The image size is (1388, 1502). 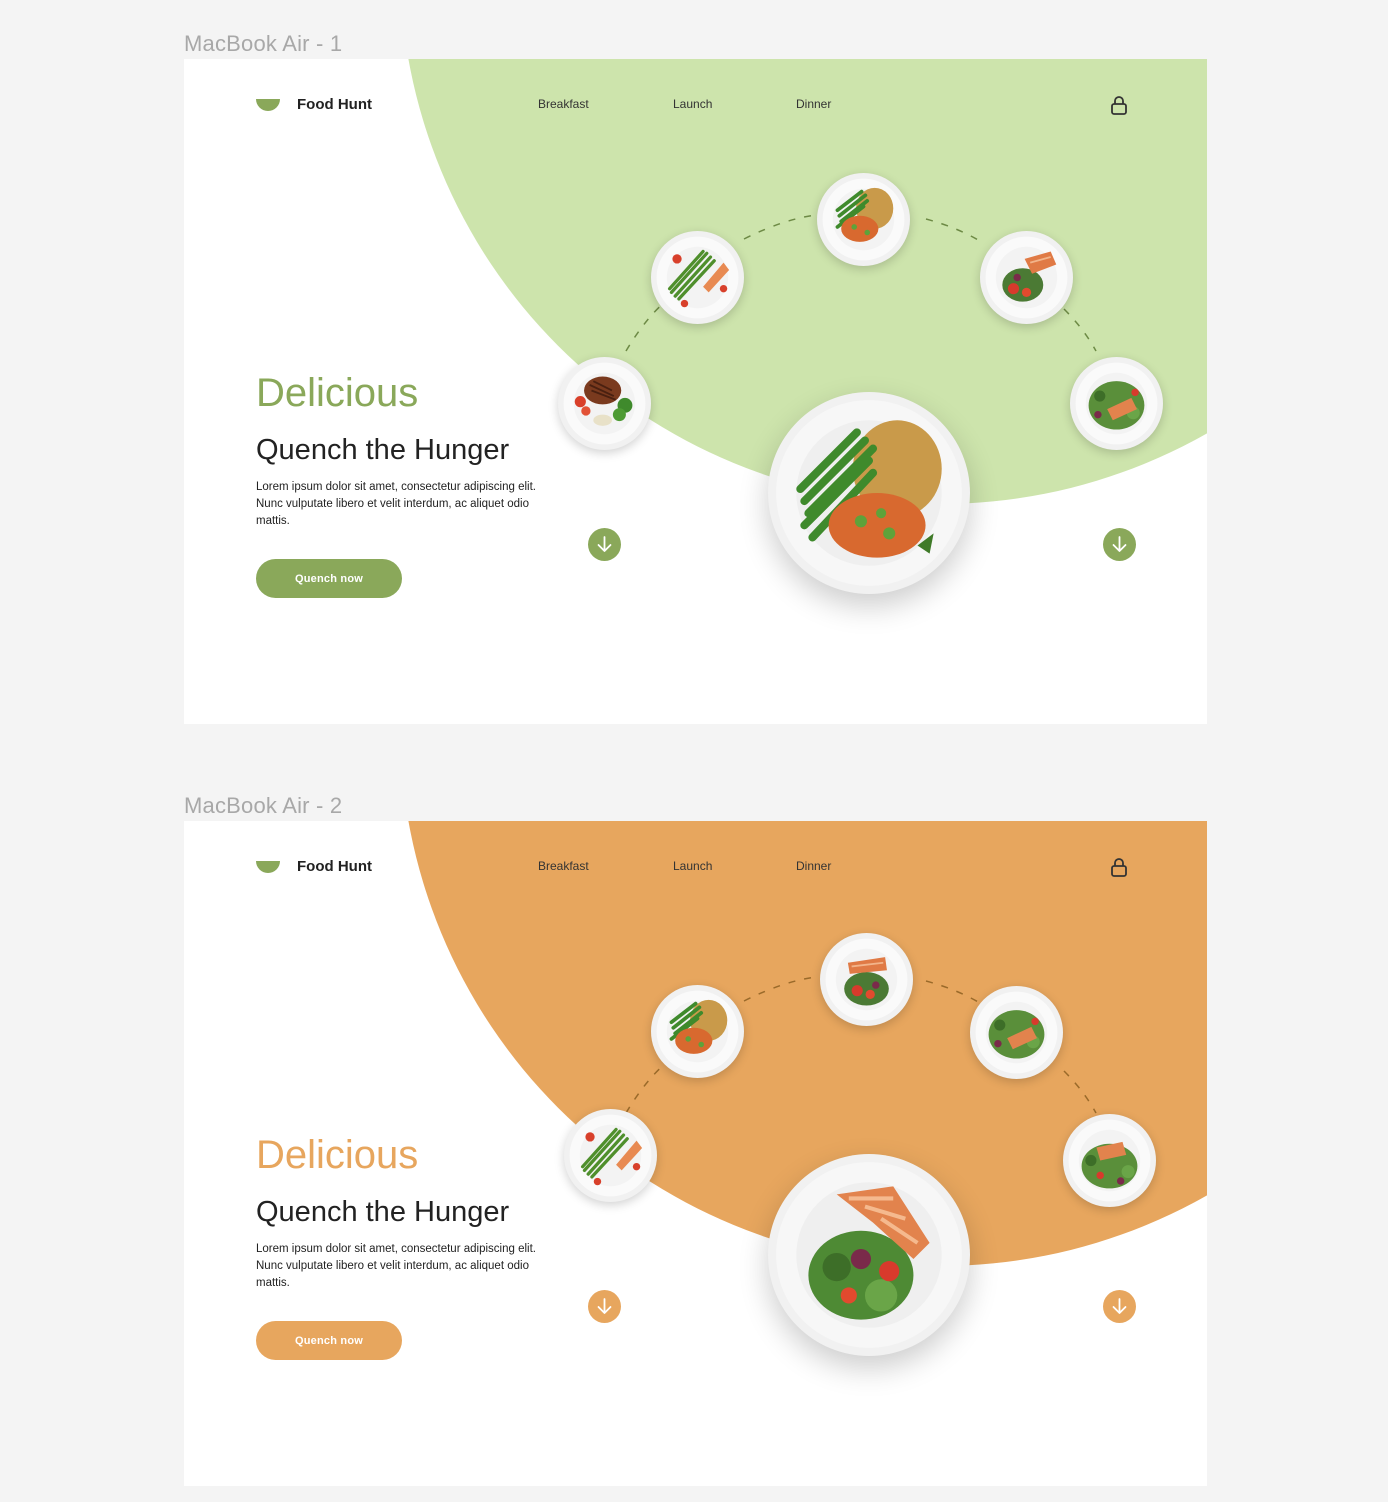 What do you see at coordinates (1109, 1160) in the screenshot?
I see `dish-salmon-greens` at bounding box center [1109, 1160].